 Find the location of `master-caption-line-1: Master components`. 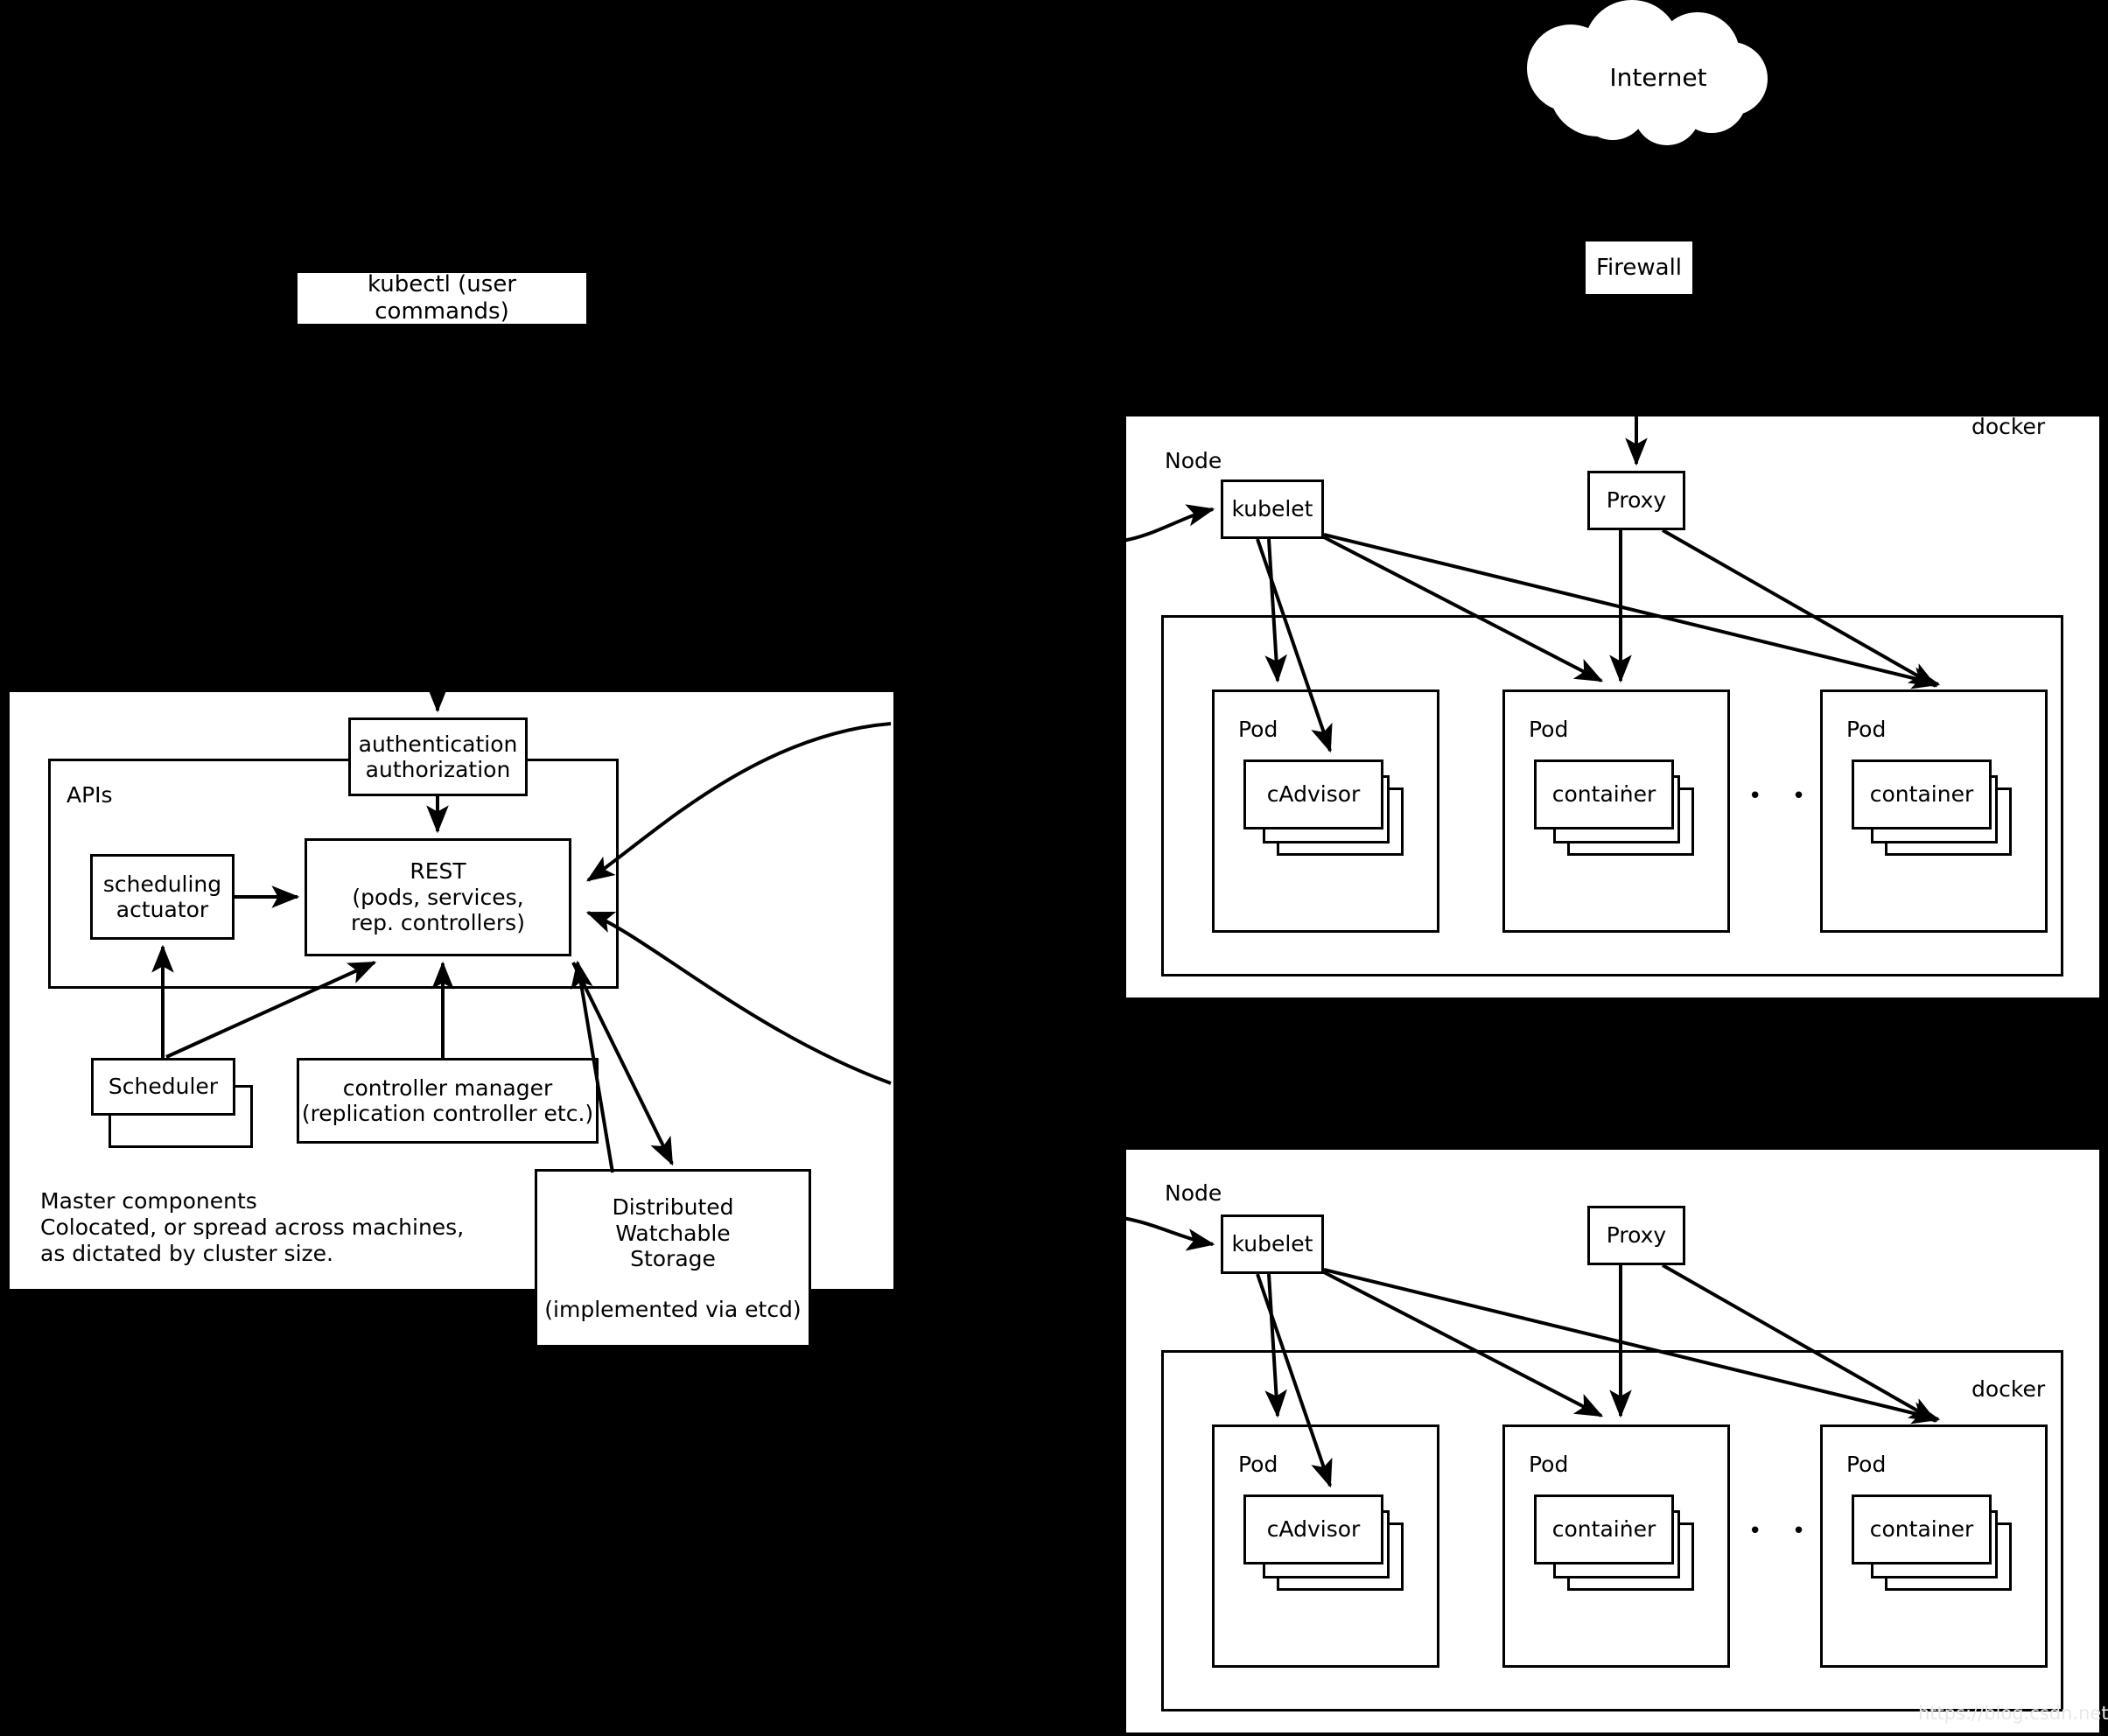

master-caption-line-1: Master components is located at coordinates (148, 1201).